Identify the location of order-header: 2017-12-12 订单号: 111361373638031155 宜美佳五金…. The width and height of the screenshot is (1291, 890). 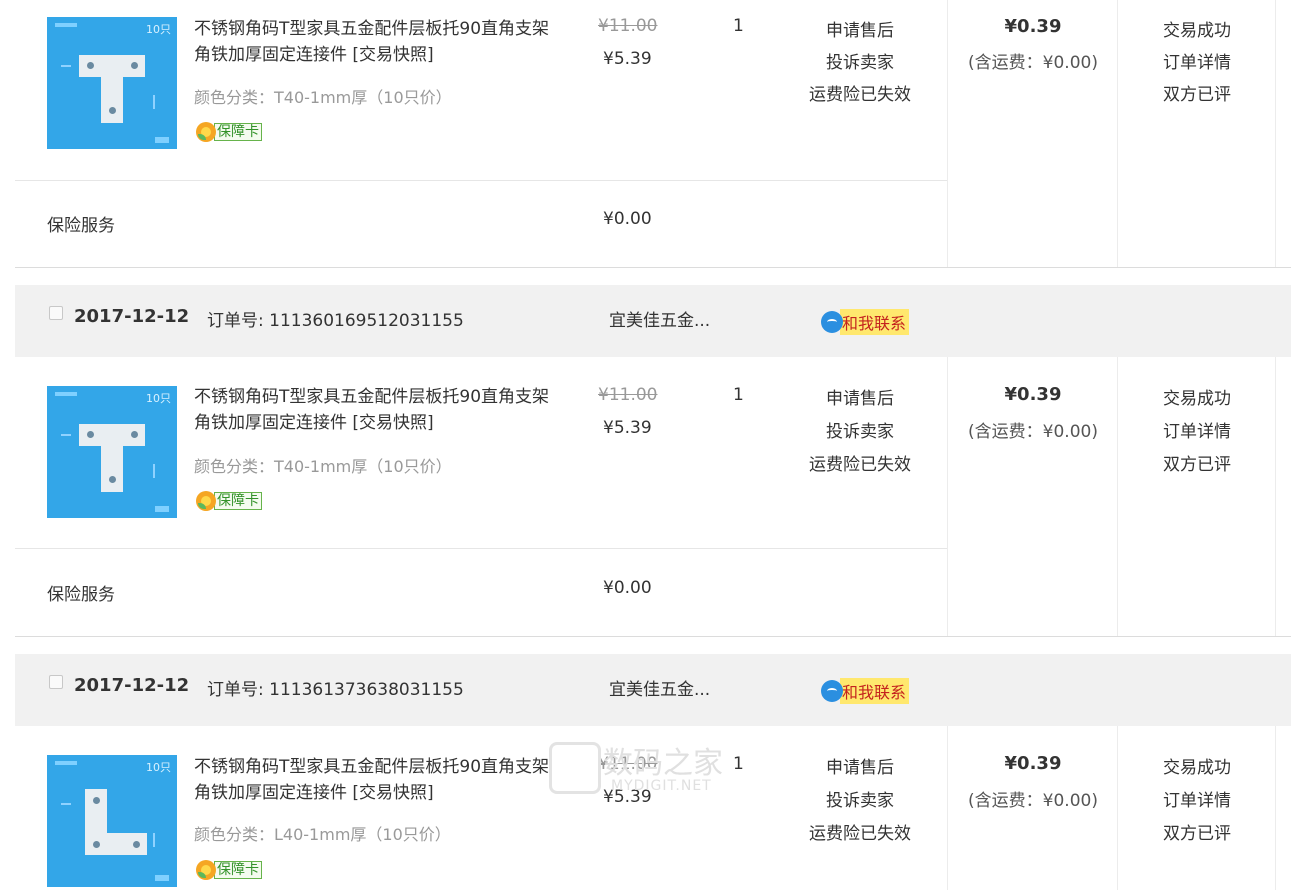
(653, 690).